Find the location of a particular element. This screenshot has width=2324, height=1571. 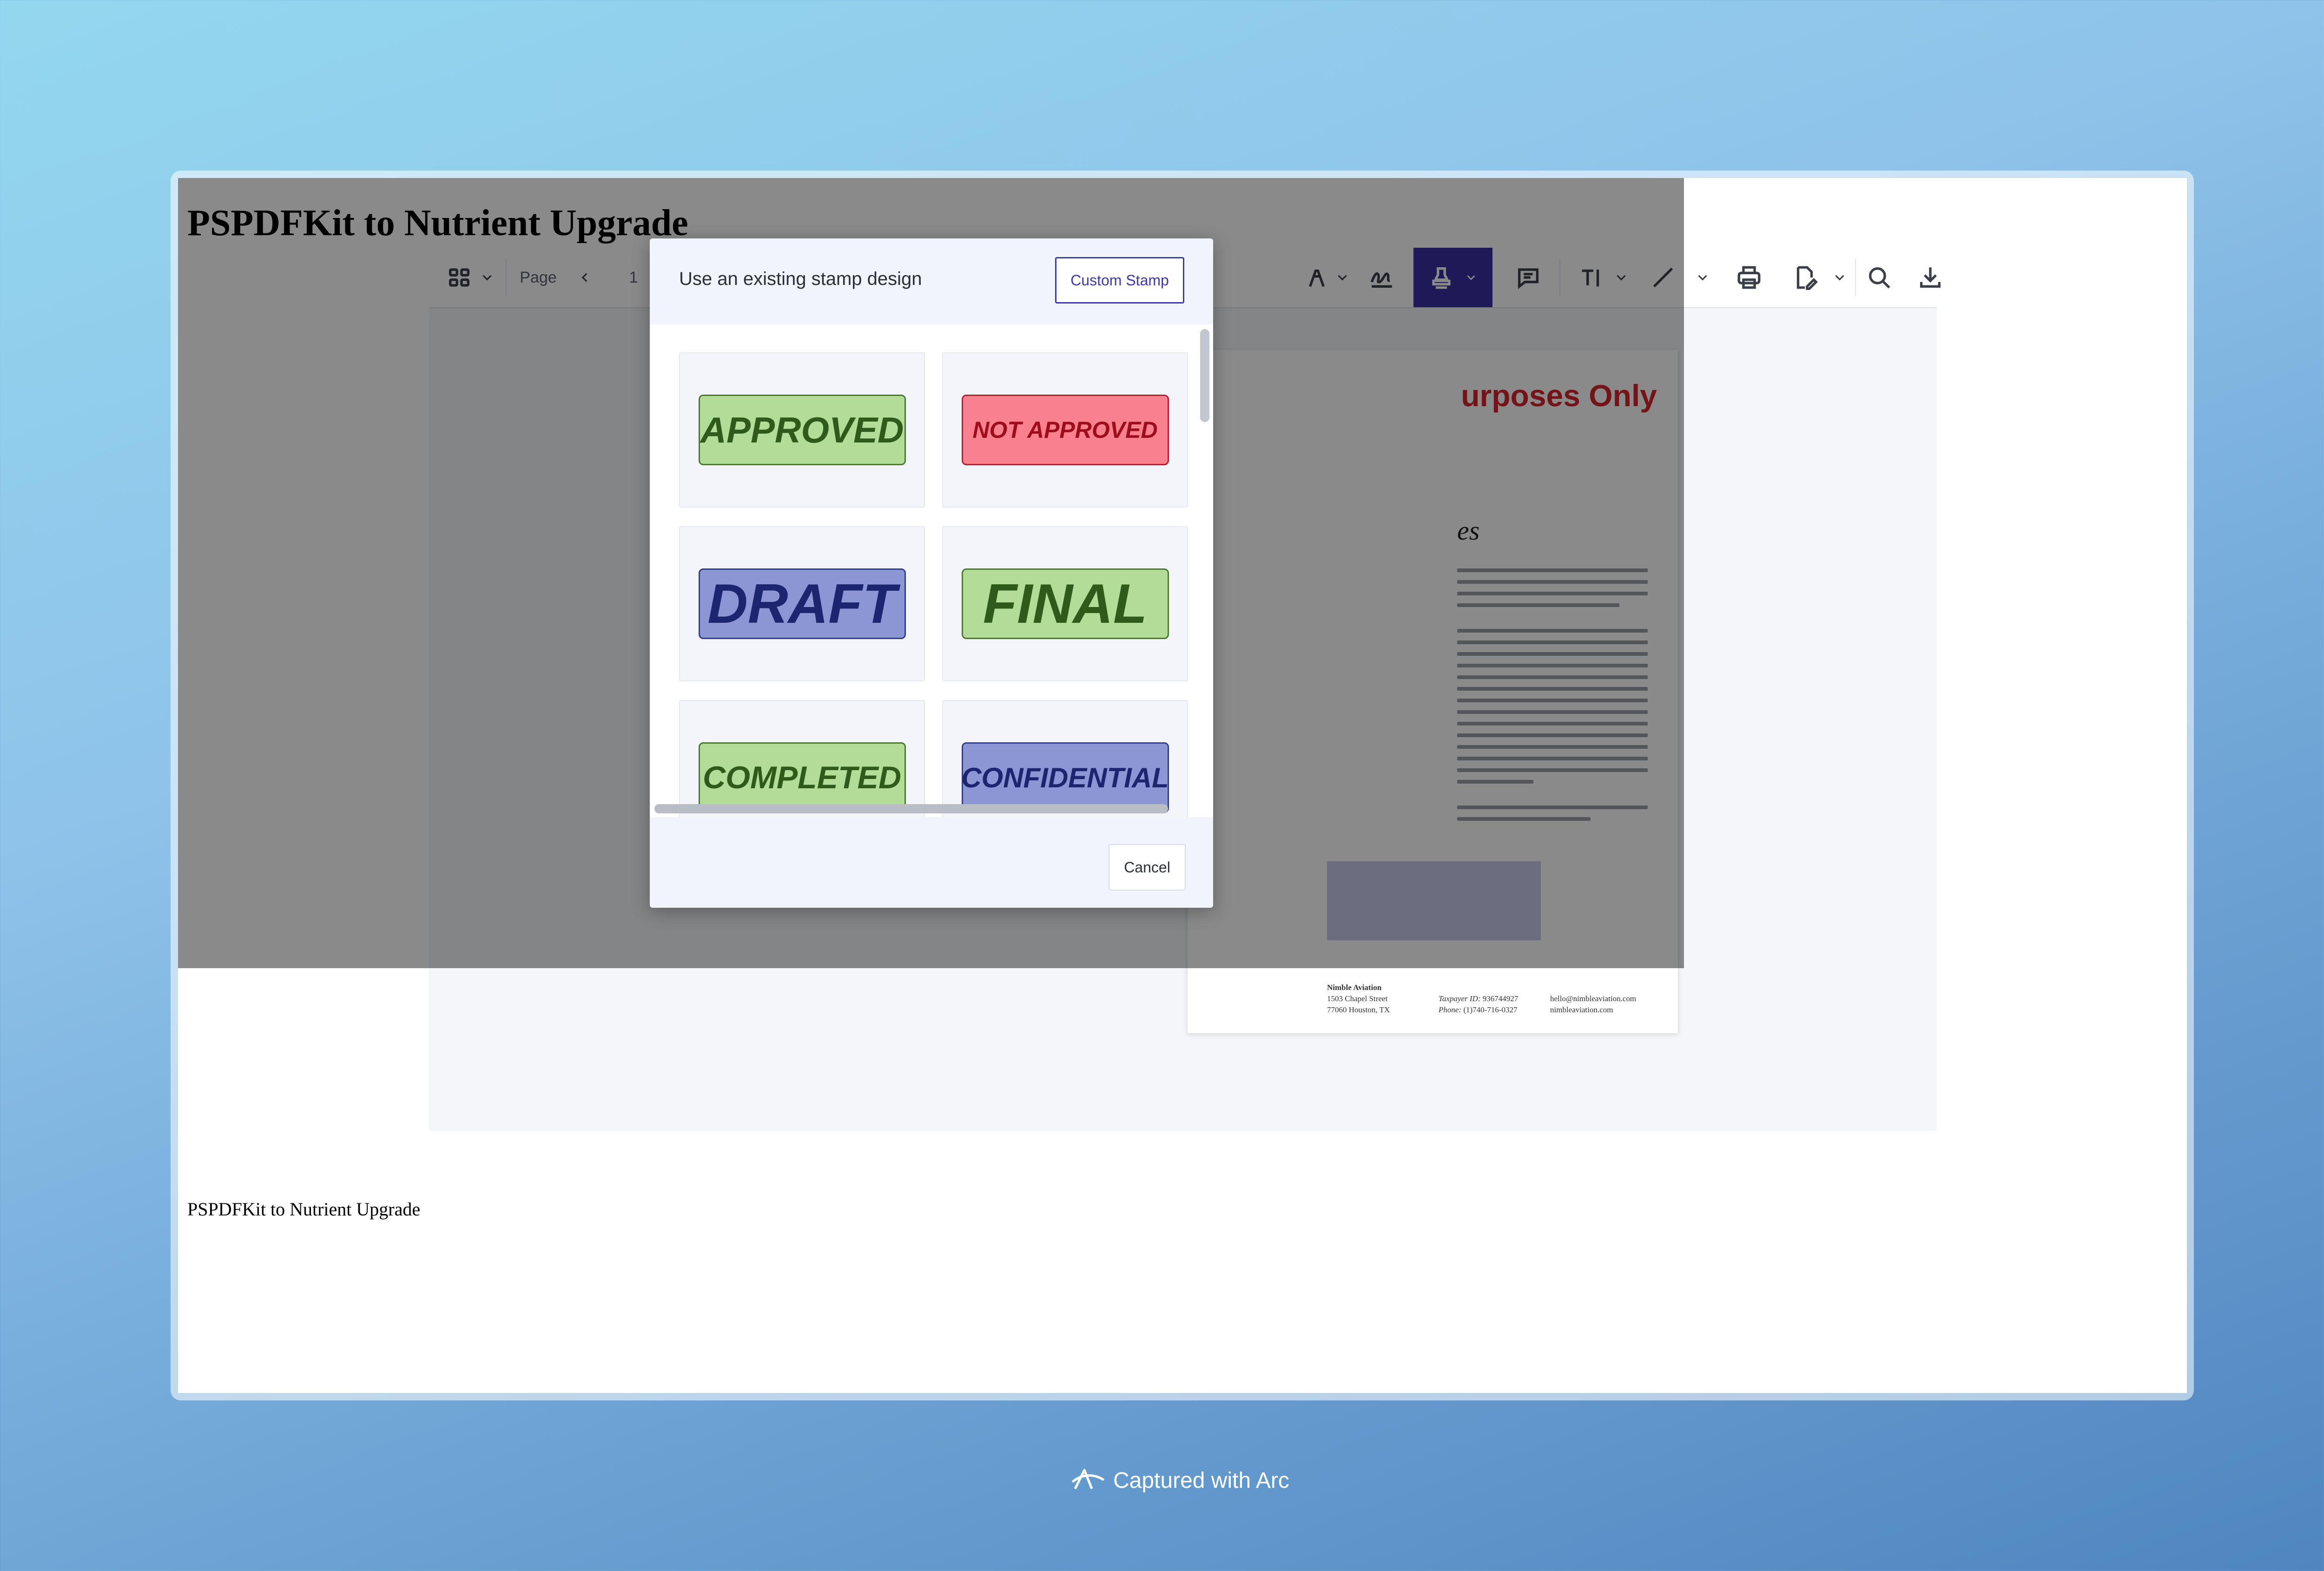

footer-address-line2: 77060 Houston, TX is located at coordinates (1358, 1009).